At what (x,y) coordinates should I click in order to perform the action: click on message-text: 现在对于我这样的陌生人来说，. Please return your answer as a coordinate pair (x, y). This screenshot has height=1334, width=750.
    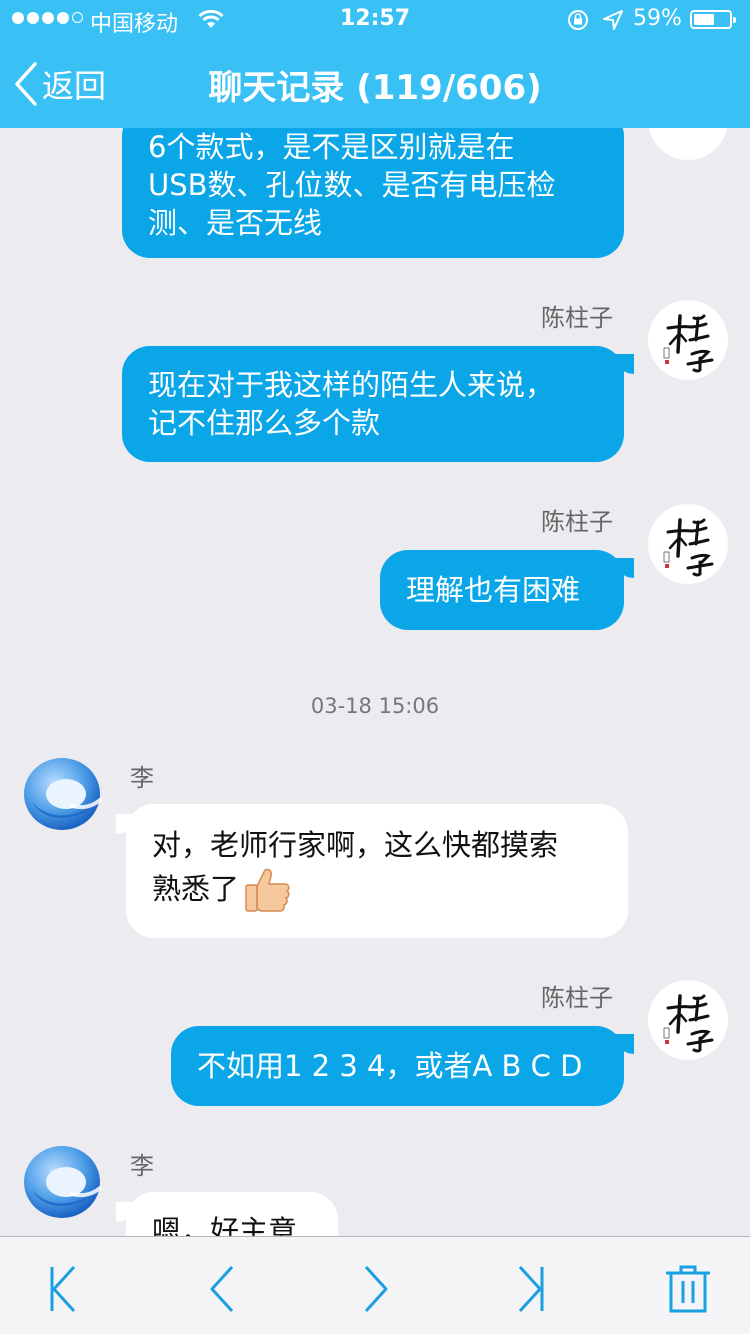
    Looking at the image, I should click on (351, 385).